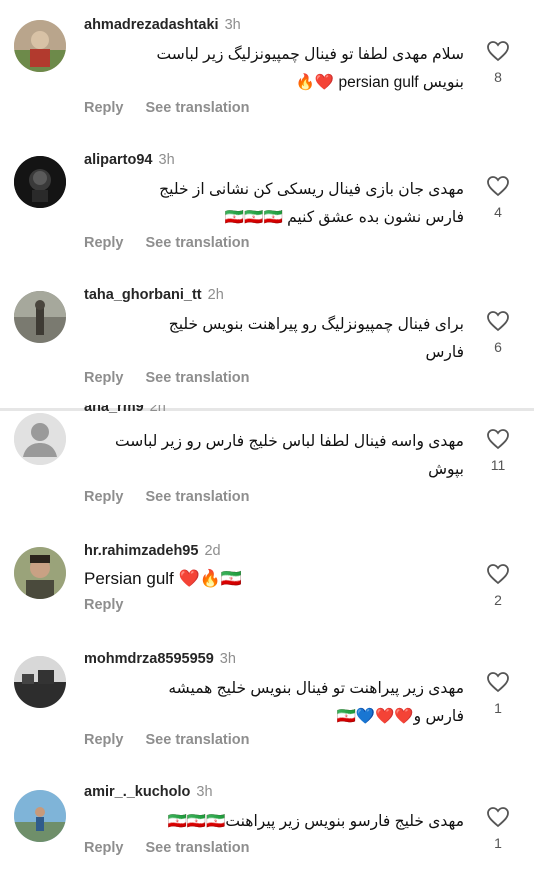 The height and width of the screenshot is (871, 534). I want to click on comment-username: ana_rm9, so click(114, 410).